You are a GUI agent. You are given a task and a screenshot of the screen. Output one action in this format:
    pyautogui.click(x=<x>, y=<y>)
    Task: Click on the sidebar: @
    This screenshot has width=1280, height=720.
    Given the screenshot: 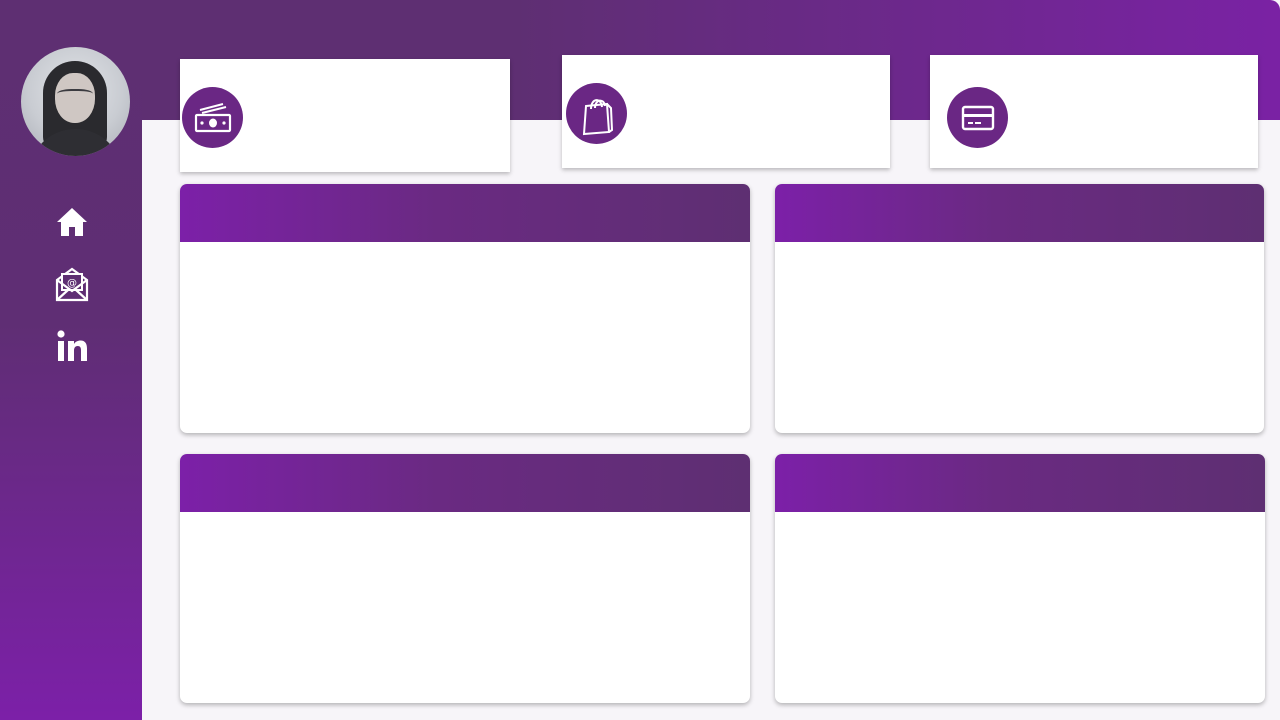 What is the action you would take?
    pyautogui.click(x=71, y=360)
    